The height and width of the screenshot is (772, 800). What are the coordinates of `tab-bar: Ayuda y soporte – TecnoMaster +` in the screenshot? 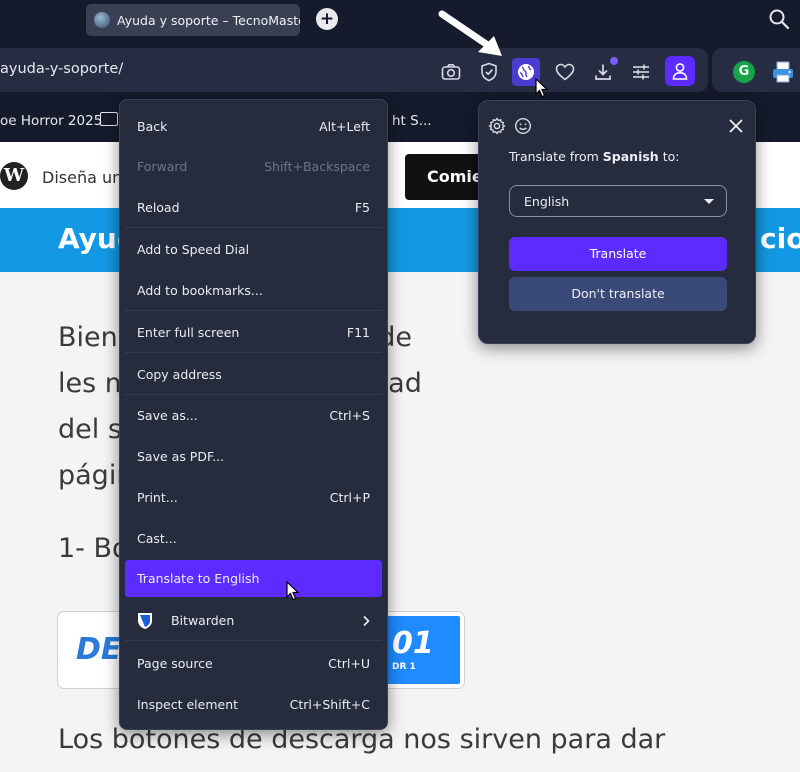 It's located at (400, 20).